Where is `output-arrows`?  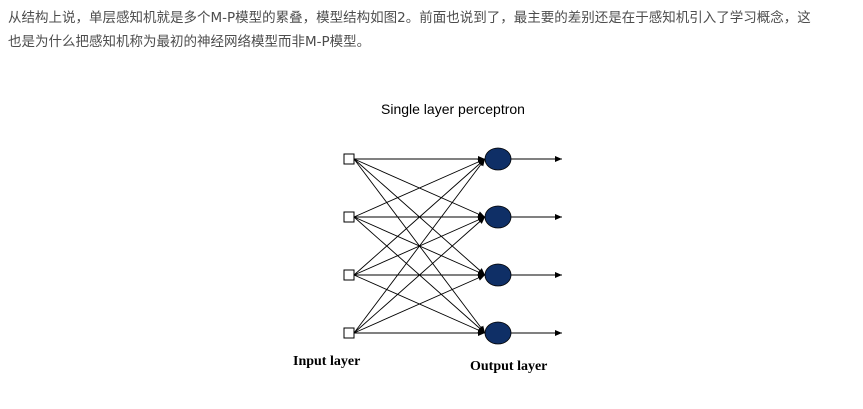 output-arrows is located at coordinates (536, 246).